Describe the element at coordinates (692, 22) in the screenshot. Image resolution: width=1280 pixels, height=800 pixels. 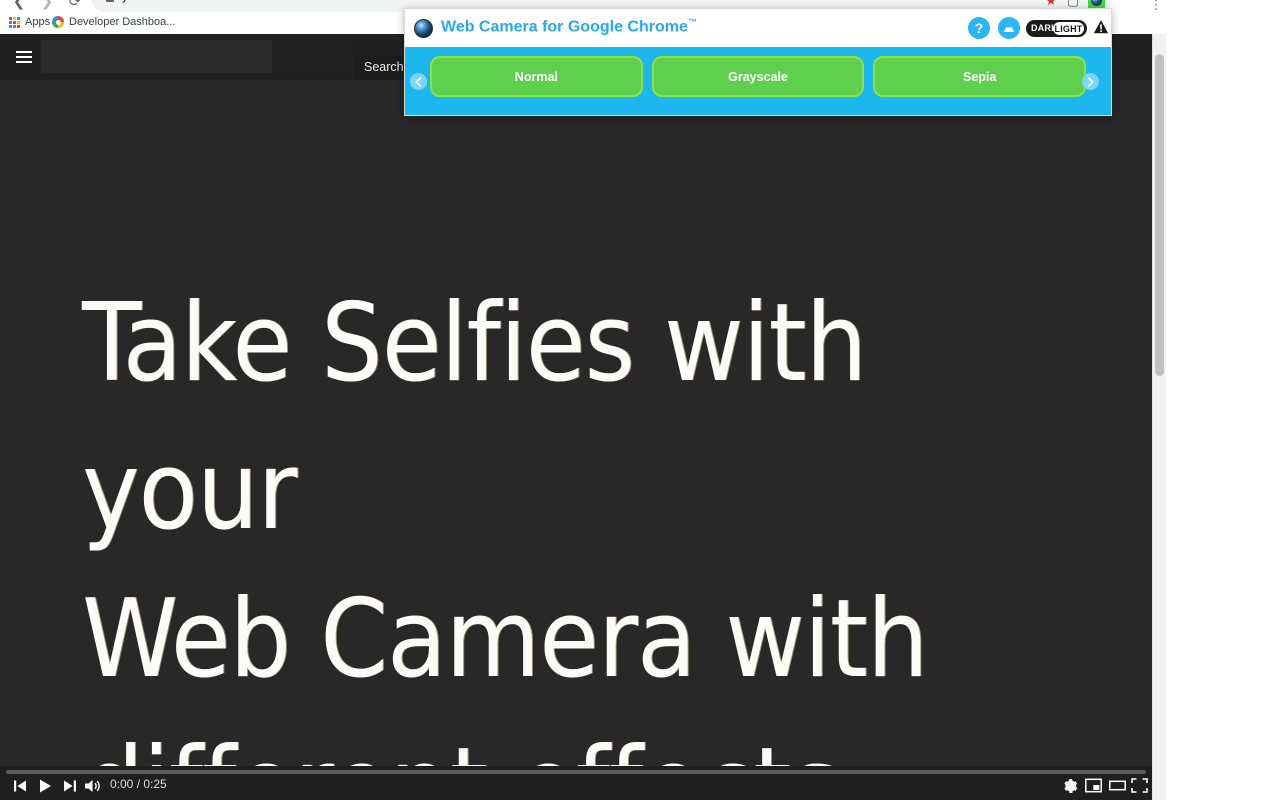
I see `trademark-mark: ™` at that location.